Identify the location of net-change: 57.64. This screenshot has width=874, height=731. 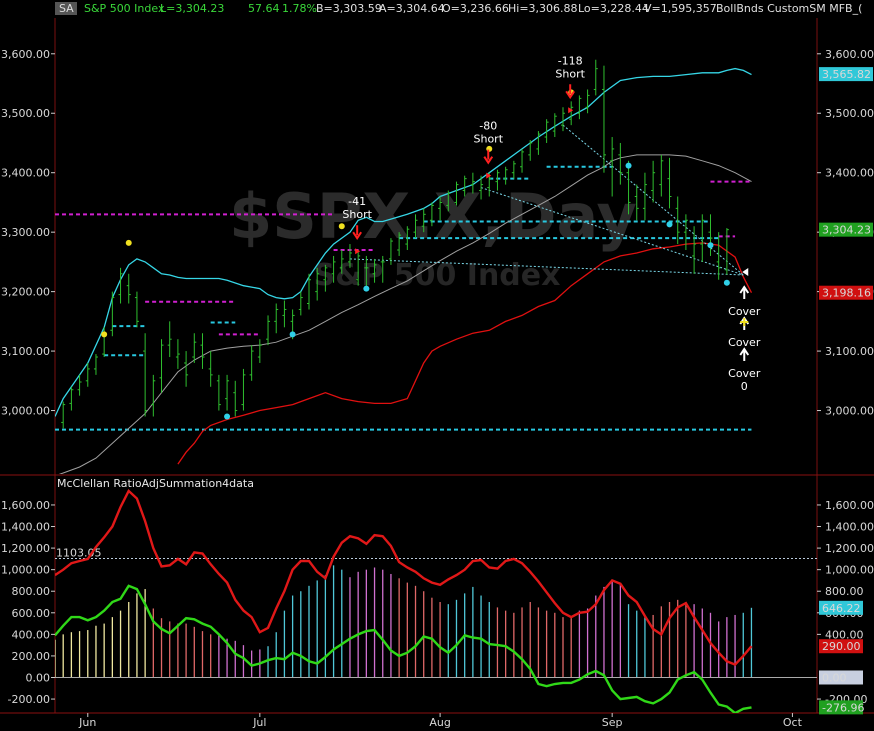
(264, 8).